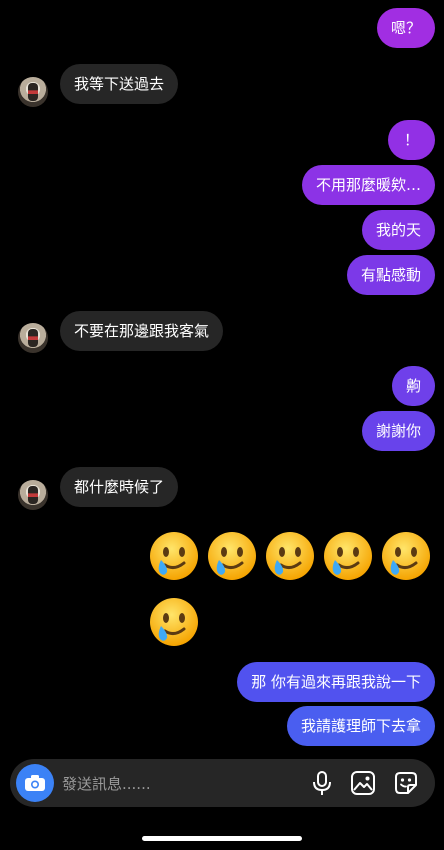  I want to click on message-outgoing: 謝謝你, so click(398, 431).